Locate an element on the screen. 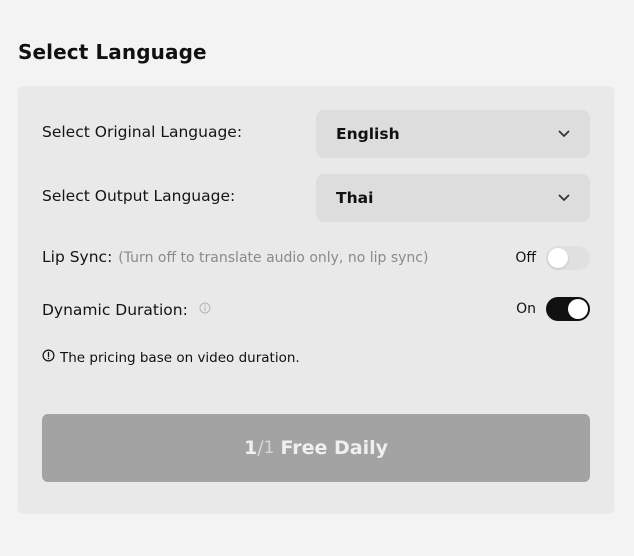 Image resolution: width=634 pixels, height=556 pixels. original-language-select: English is located at coordinates (453, 134).